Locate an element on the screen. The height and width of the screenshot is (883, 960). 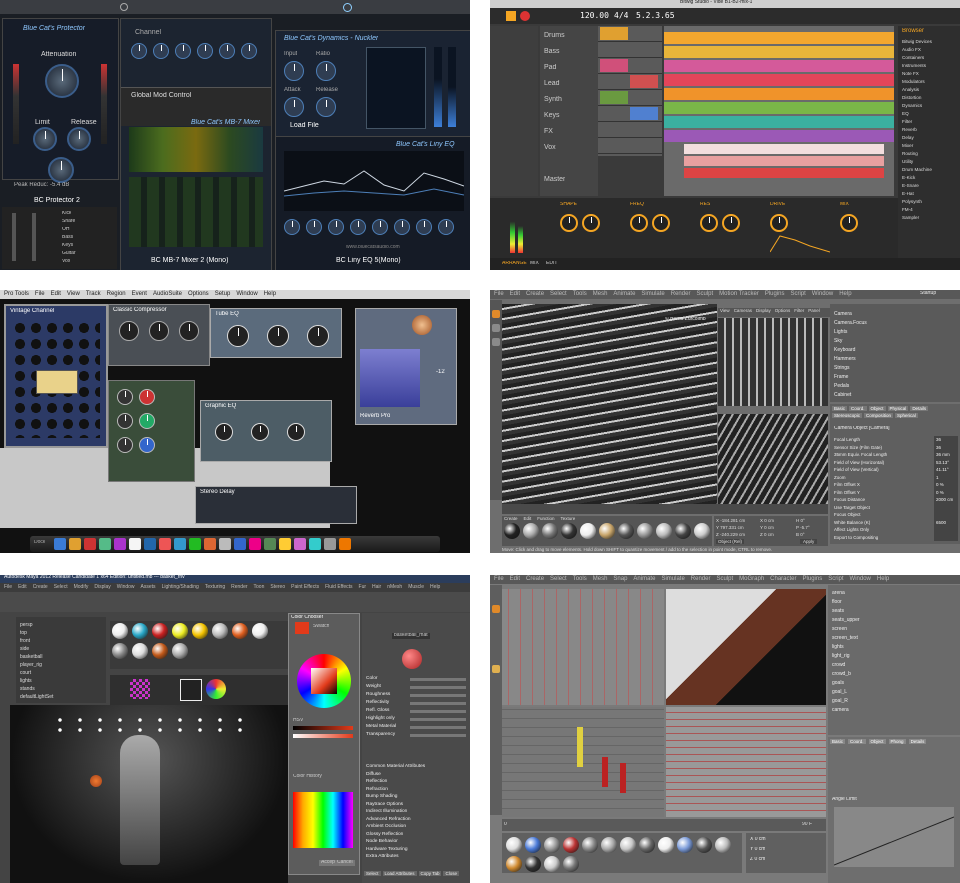
clip is located at coordinates (644, 81).